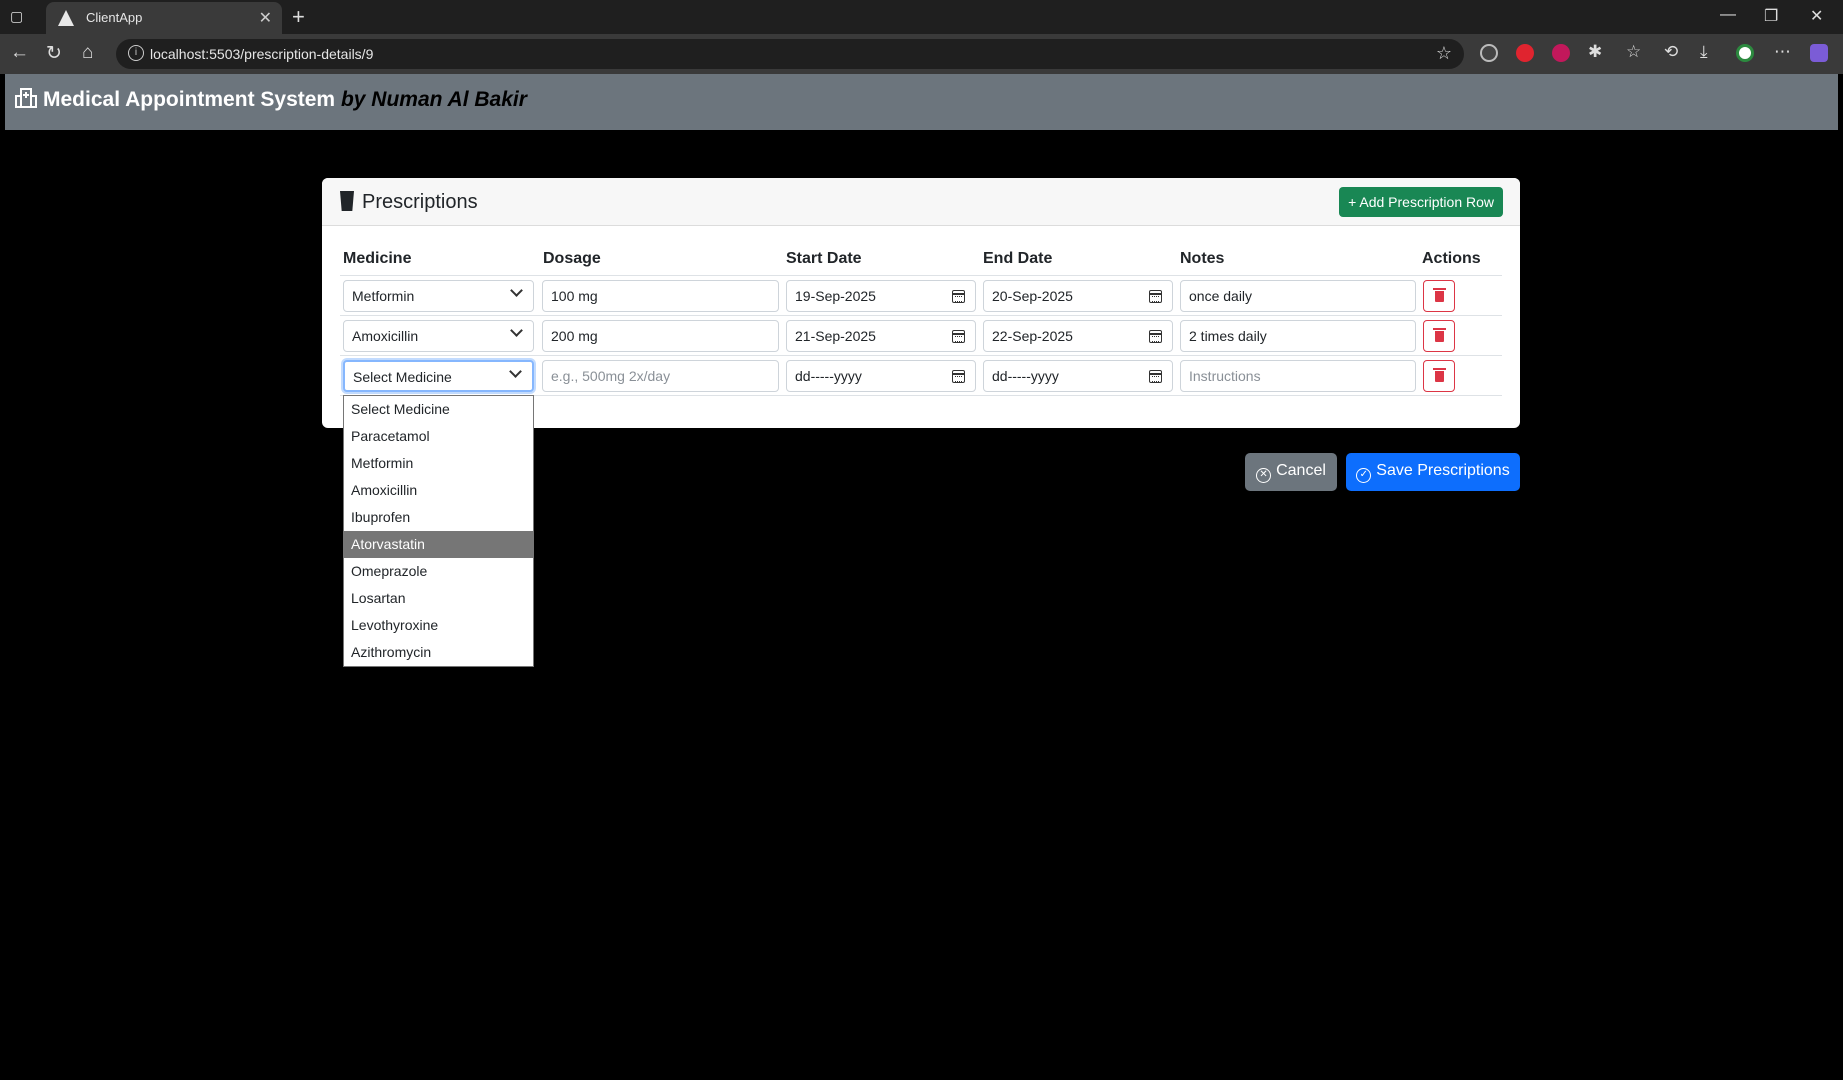 This screenshot has height=1080, width=1843. I want to click on favorites-icon: ☆, so click(1633, 52).